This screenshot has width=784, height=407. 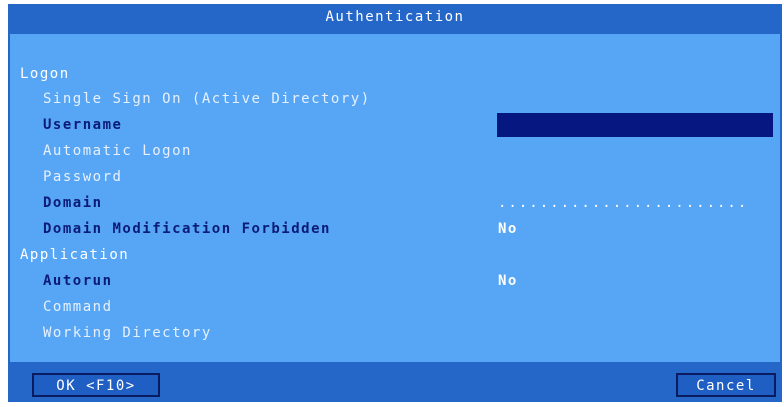 I want to click on automatic-logon-option: Automatic Logon, so click(x=117, y=151).